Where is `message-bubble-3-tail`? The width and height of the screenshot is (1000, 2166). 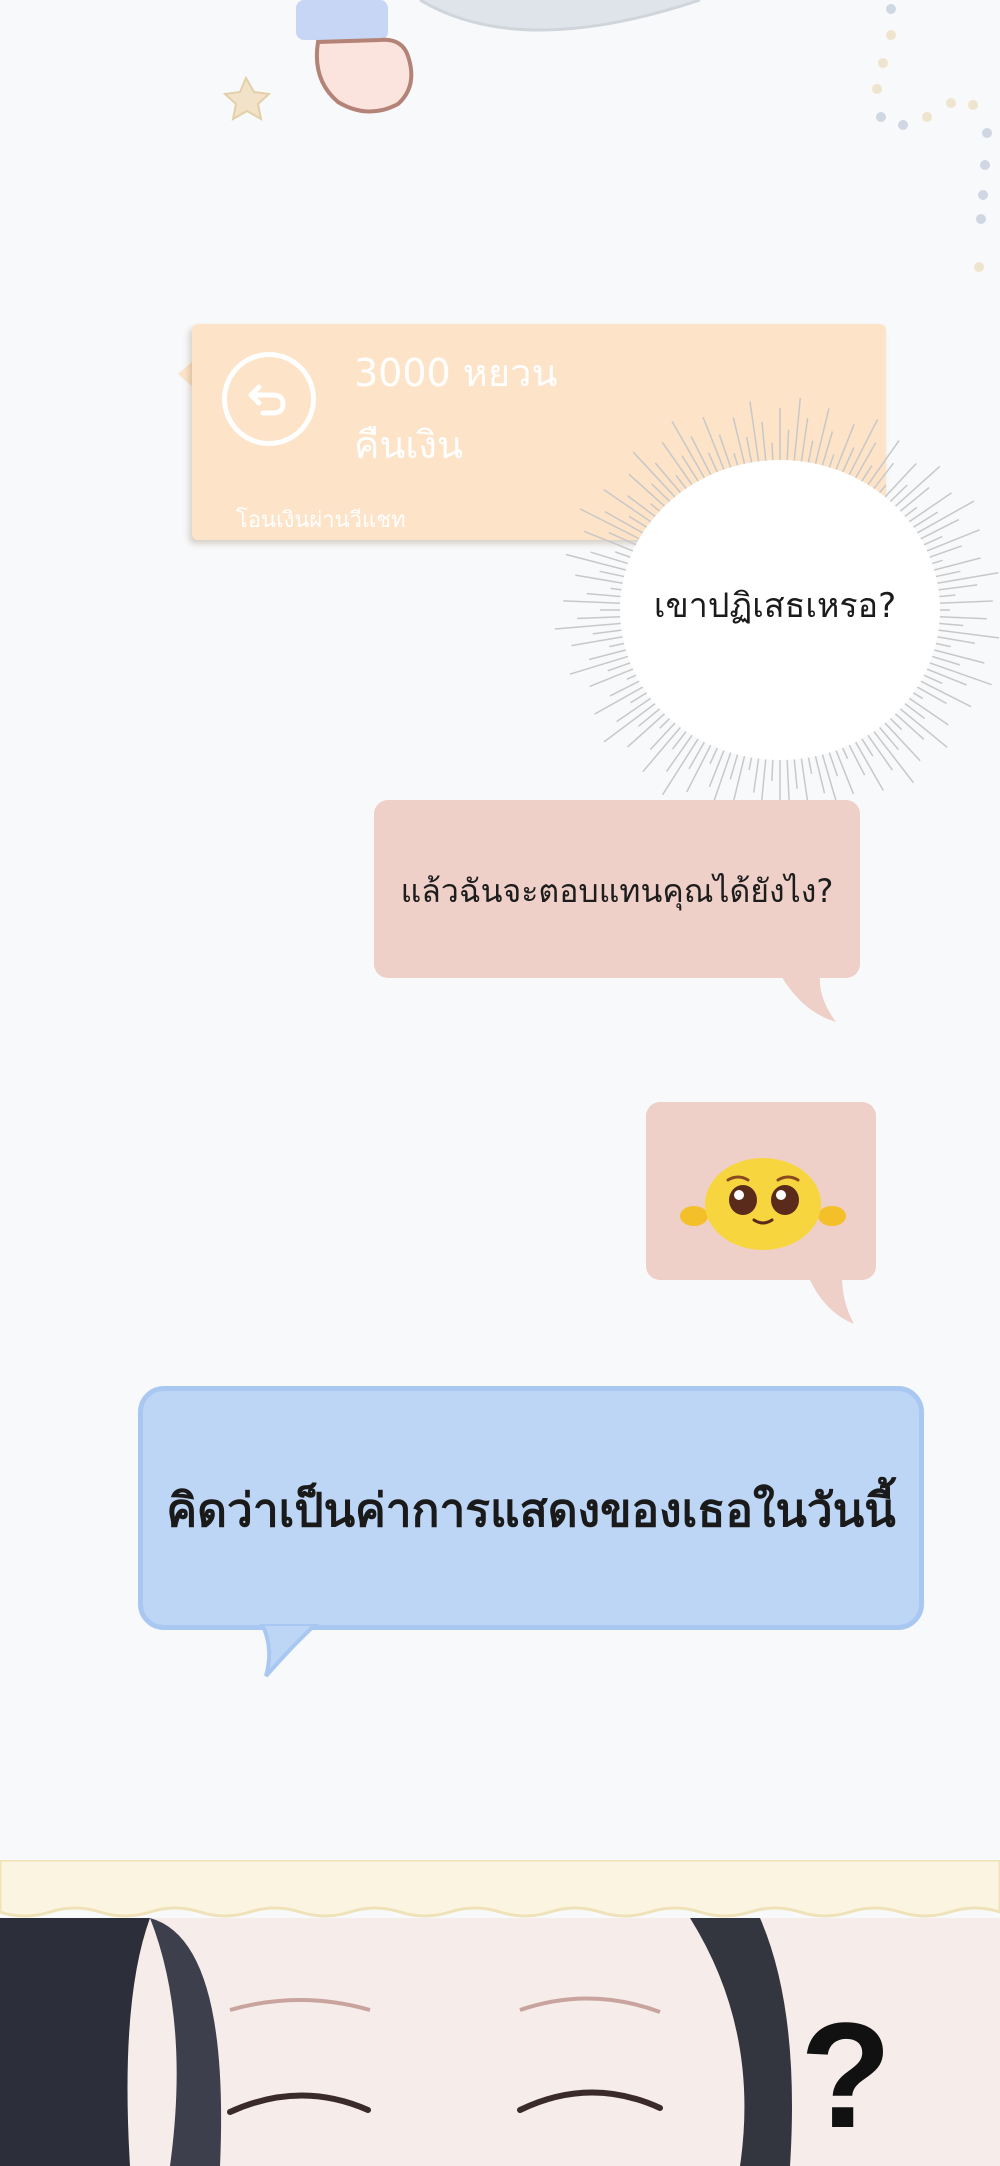
message-bubble-3-tail is located at coordinates (289, 1651).